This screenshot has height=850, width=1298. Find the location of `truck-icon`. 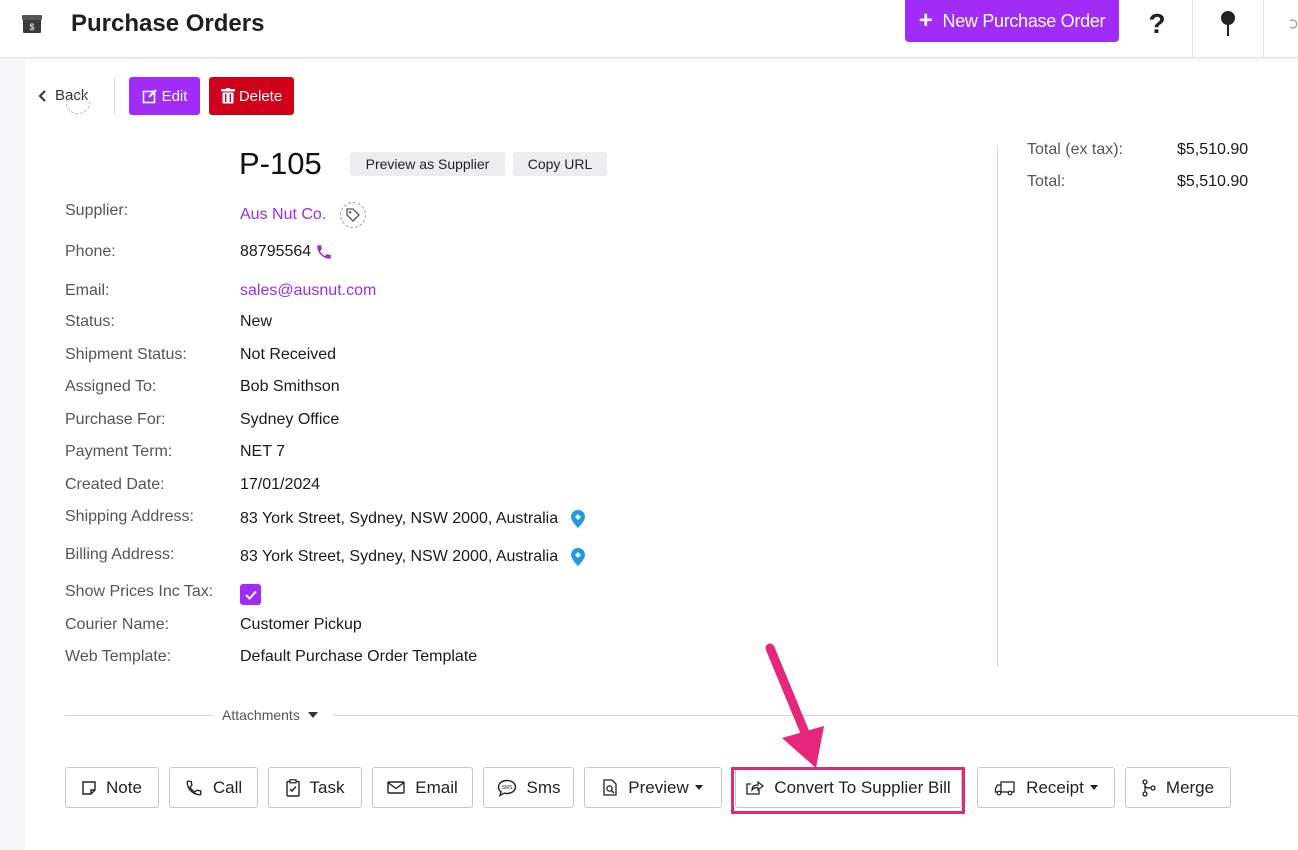

truck-icon is located at coordinates (1005, 787).